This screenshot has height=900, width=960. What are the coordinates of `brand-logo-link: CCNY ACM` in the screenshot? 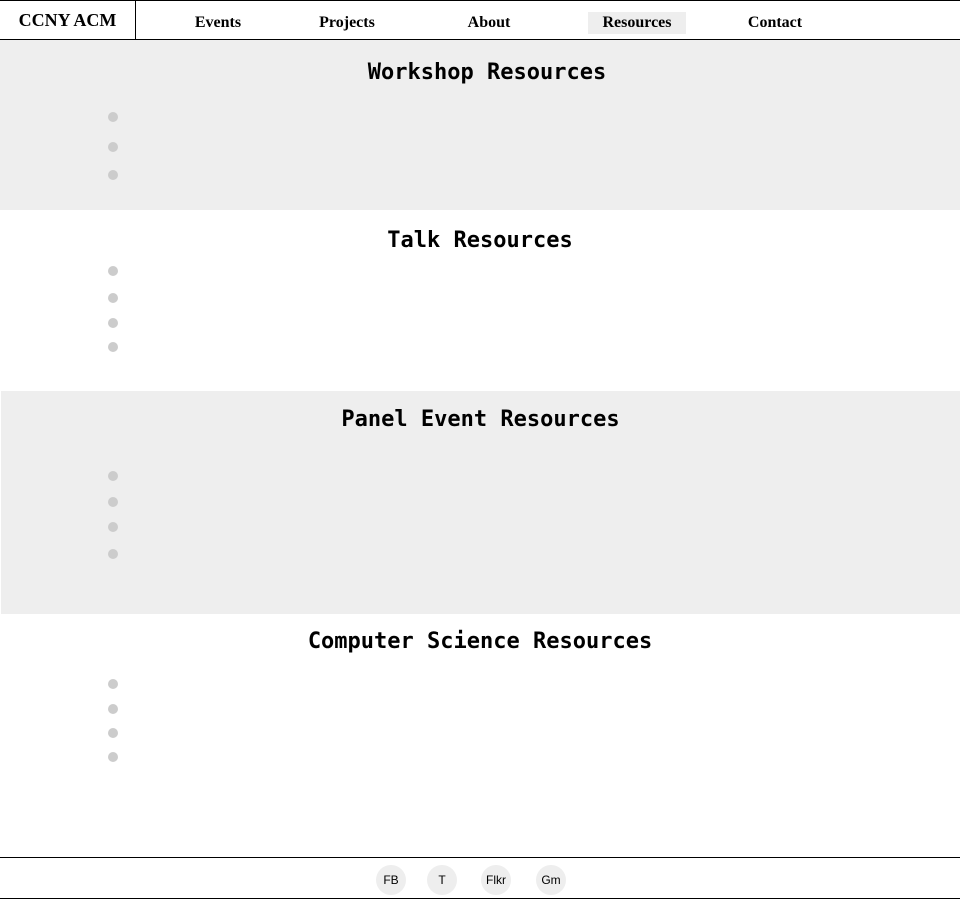 It's located at (68, 20).